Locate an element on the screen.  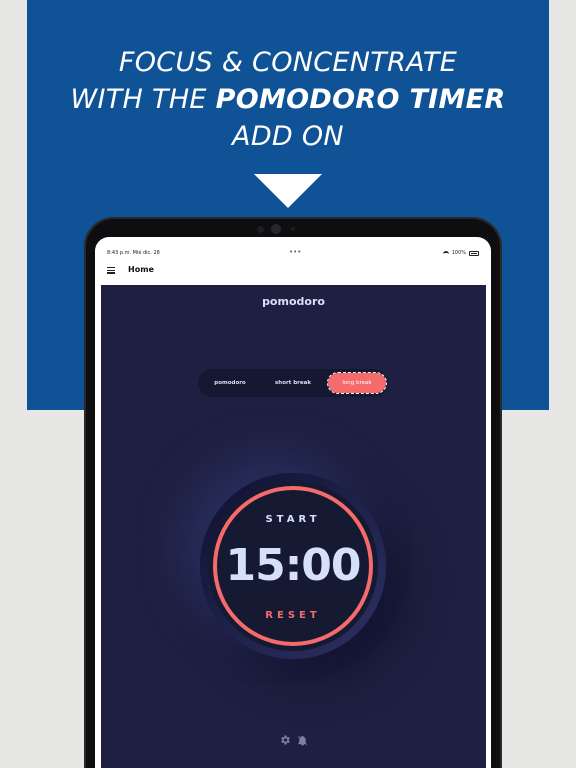
promo-line-2: WITH THE POMODORO TIMER is located at coordinates (288, 99).